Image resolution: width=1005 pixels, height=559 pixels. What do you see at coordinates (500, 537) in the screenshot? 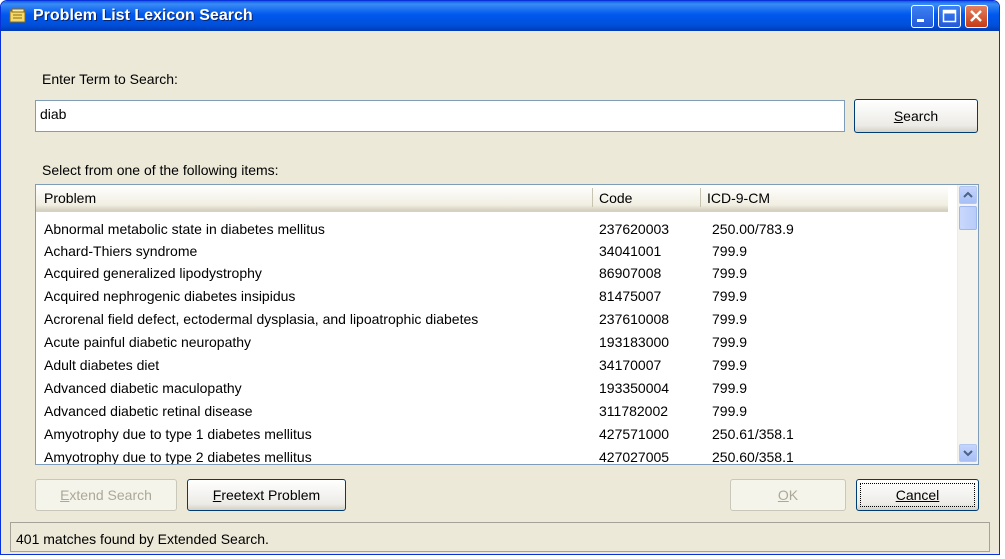
I see `status-bar: 401 matches found by Extended Search.` at bounding box center [500, 537].